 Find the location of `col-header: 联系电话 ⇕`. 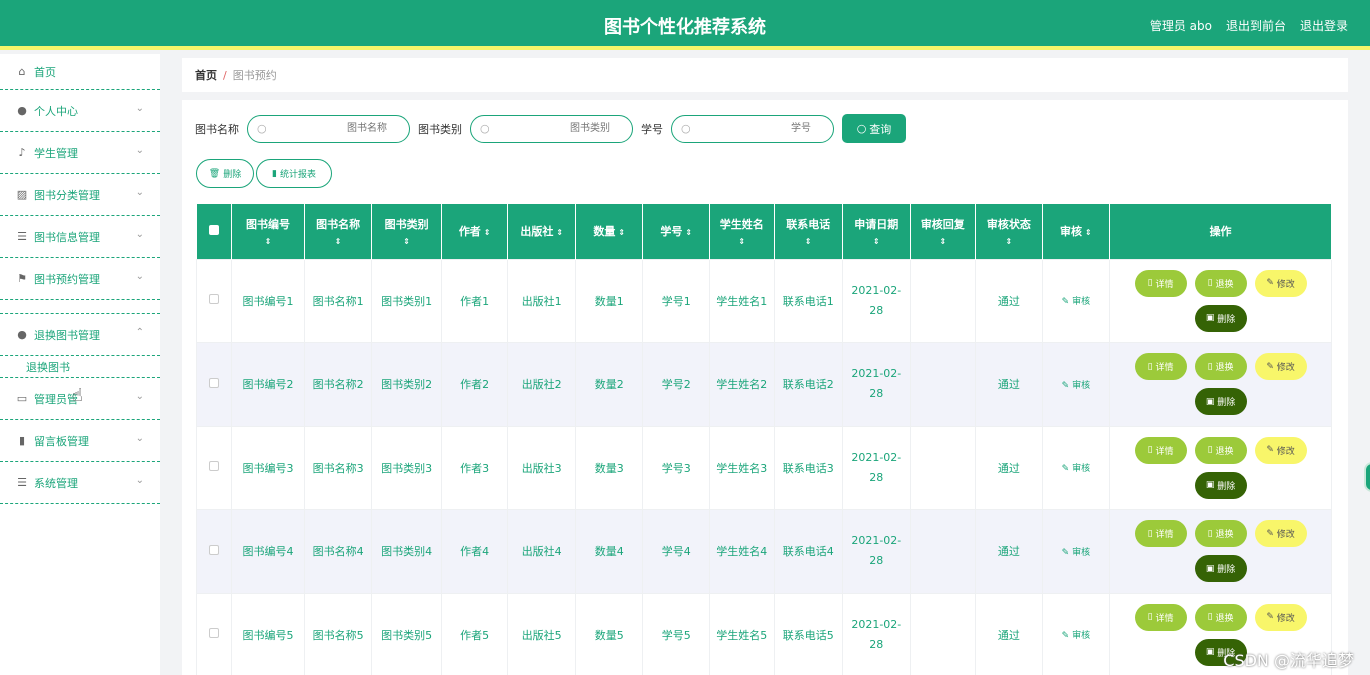

col-header: 联系电话 ⇕ is located at coordinates (809, 231).